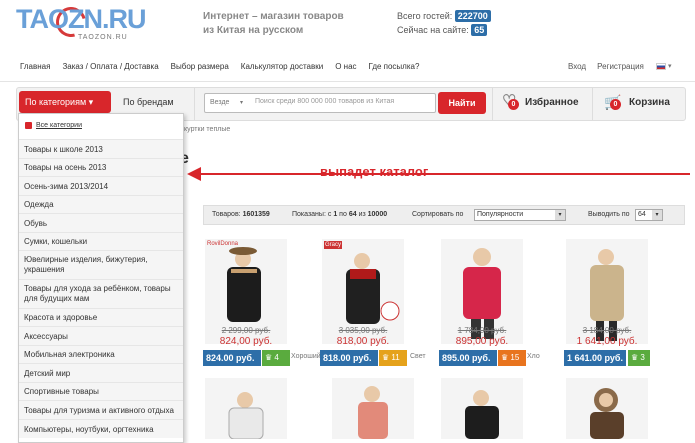  I want to click on per-page-label: Выводить по, so click(609, 214).